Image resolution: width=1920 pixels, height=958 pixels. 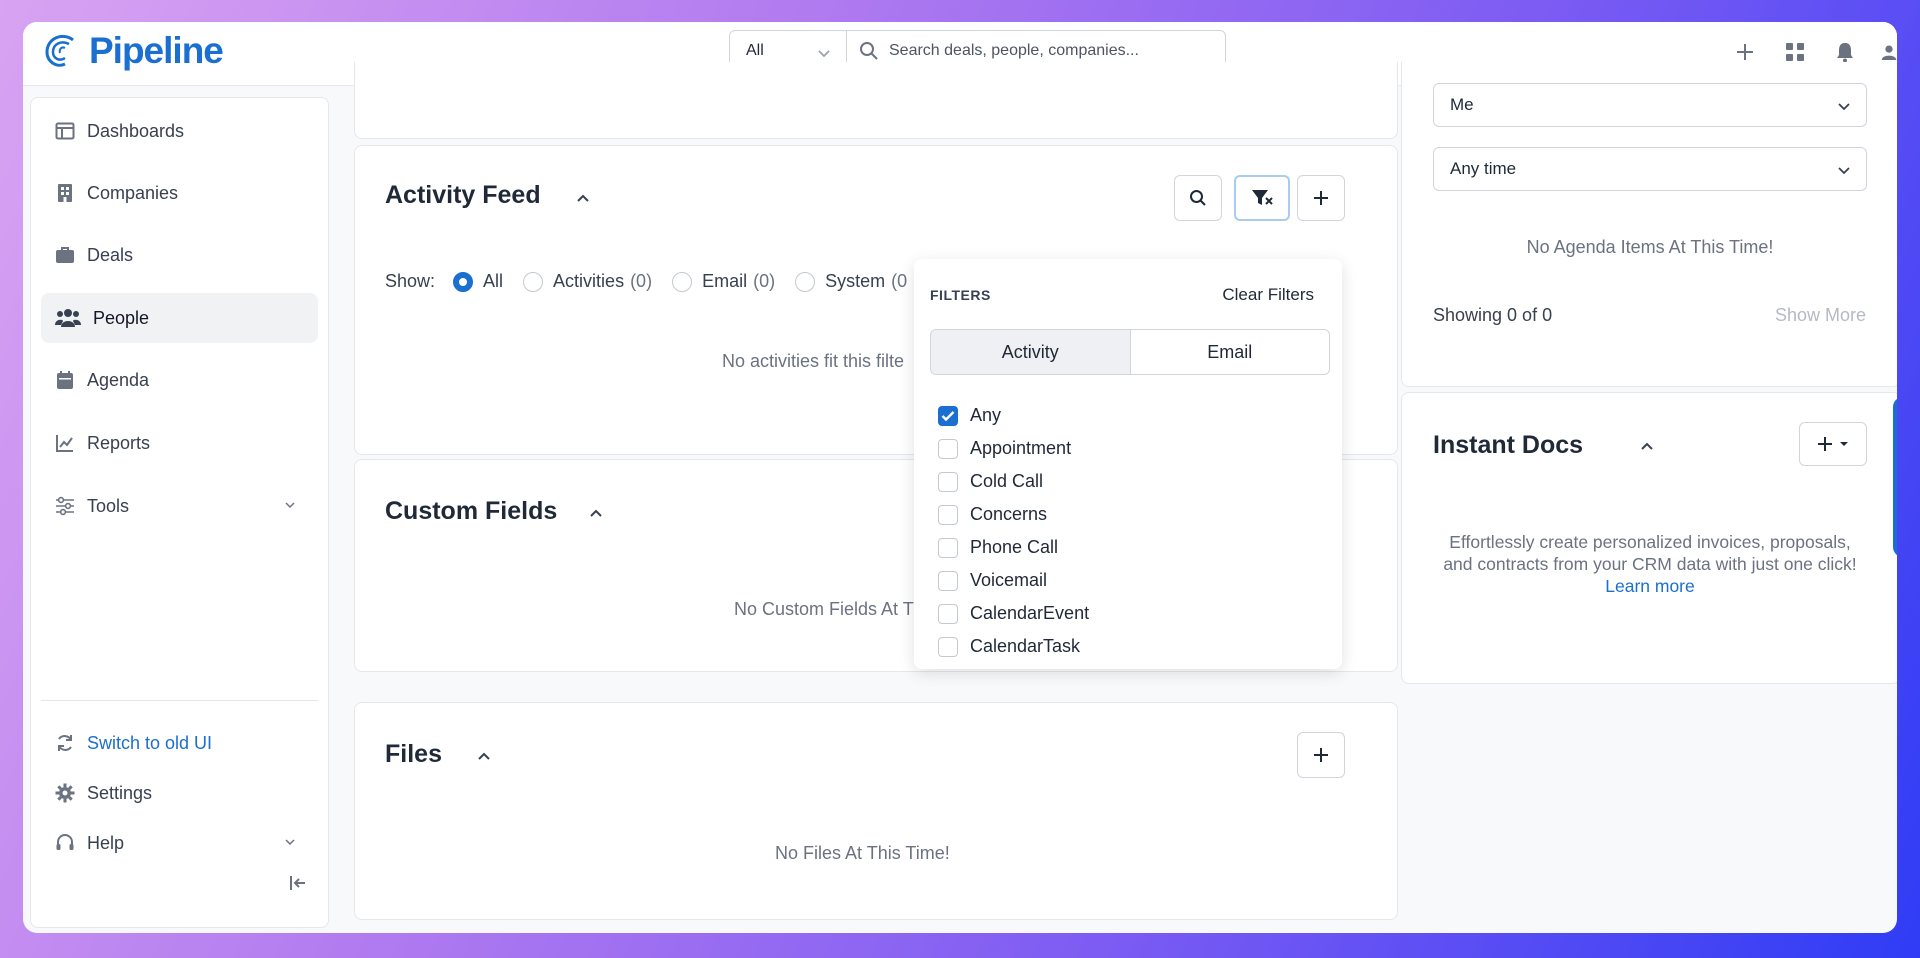 I want to click on add-activity-button, so click(x=1321, y=198).